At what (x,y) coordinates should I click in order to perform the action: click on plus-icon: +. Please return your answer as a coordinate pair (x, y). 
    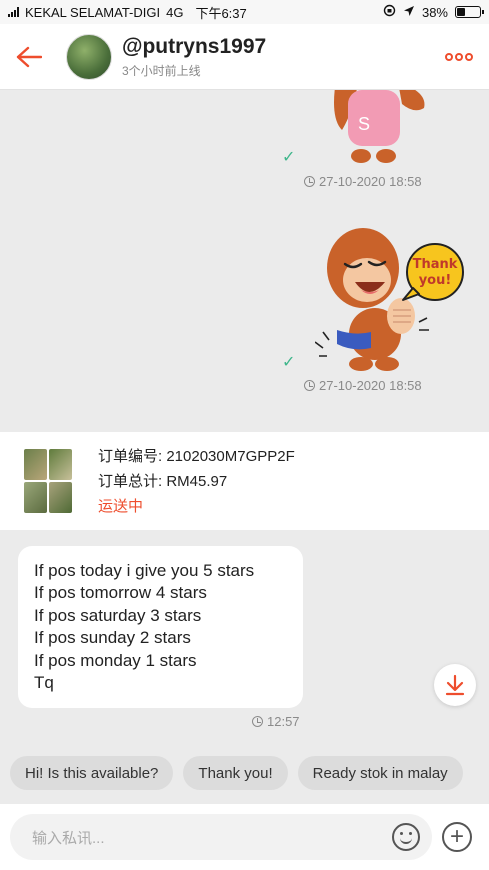
    Looking at the image, I should click on (456, 836).